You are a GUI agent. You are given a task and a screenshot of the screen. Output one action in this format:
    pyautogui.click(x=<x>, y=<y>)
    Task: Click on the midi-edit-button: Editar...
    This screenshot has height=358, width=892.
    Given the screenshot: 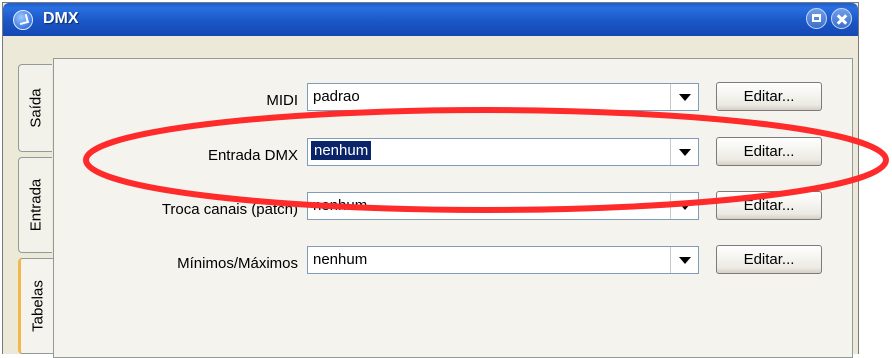 What is the action you would take?
    pyautogui.click(x=769, y=96)
    